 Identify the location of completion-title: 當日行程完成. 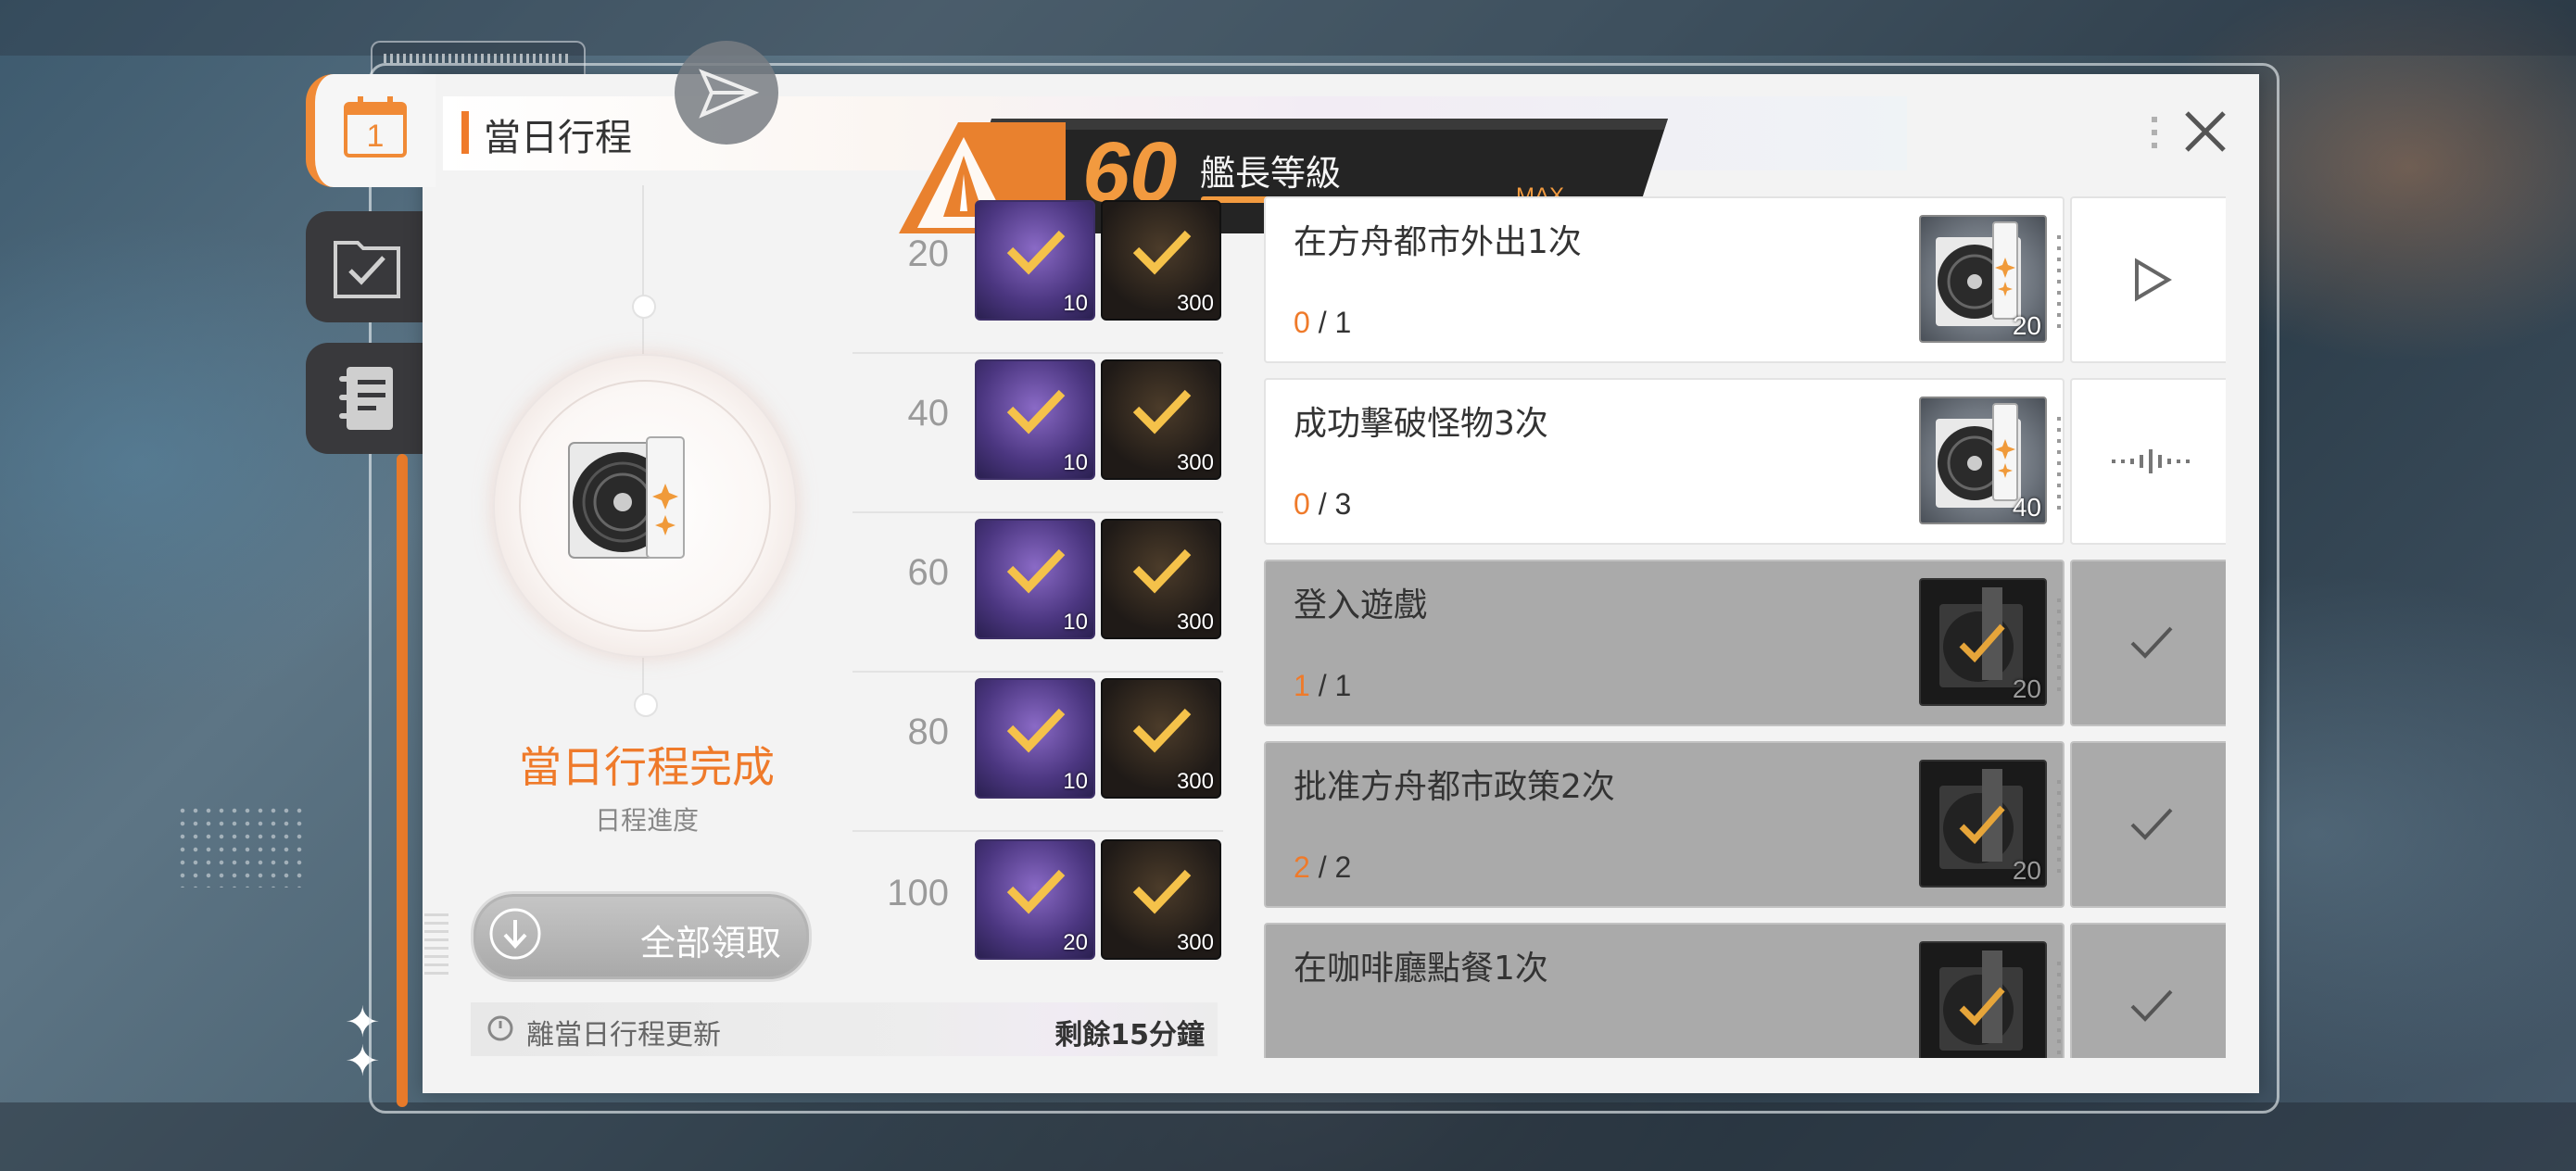
(647, 767).